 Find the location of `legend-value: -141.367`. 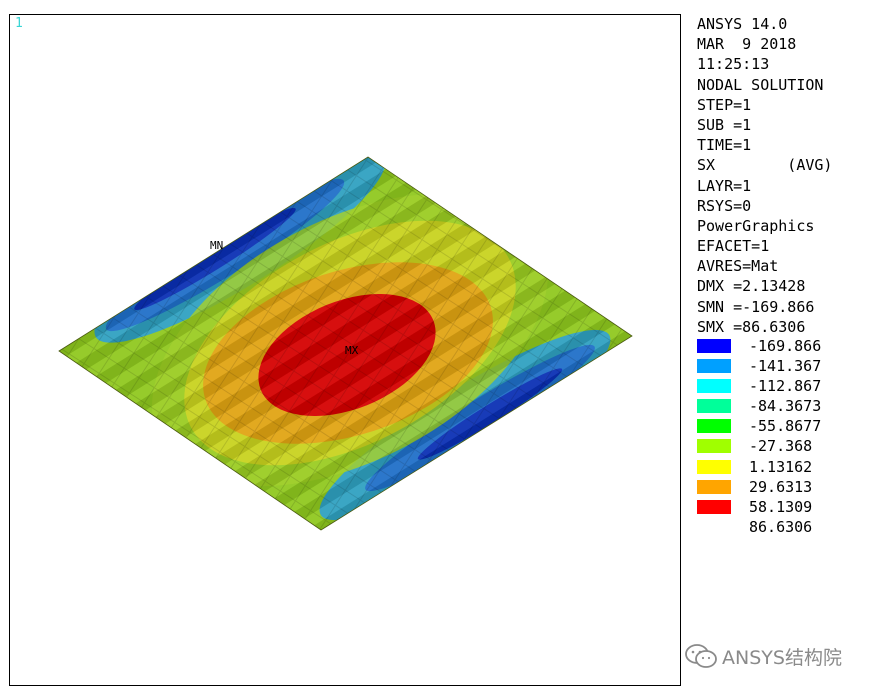

legend-value: -141.367 is located at coordinates (785, 366).